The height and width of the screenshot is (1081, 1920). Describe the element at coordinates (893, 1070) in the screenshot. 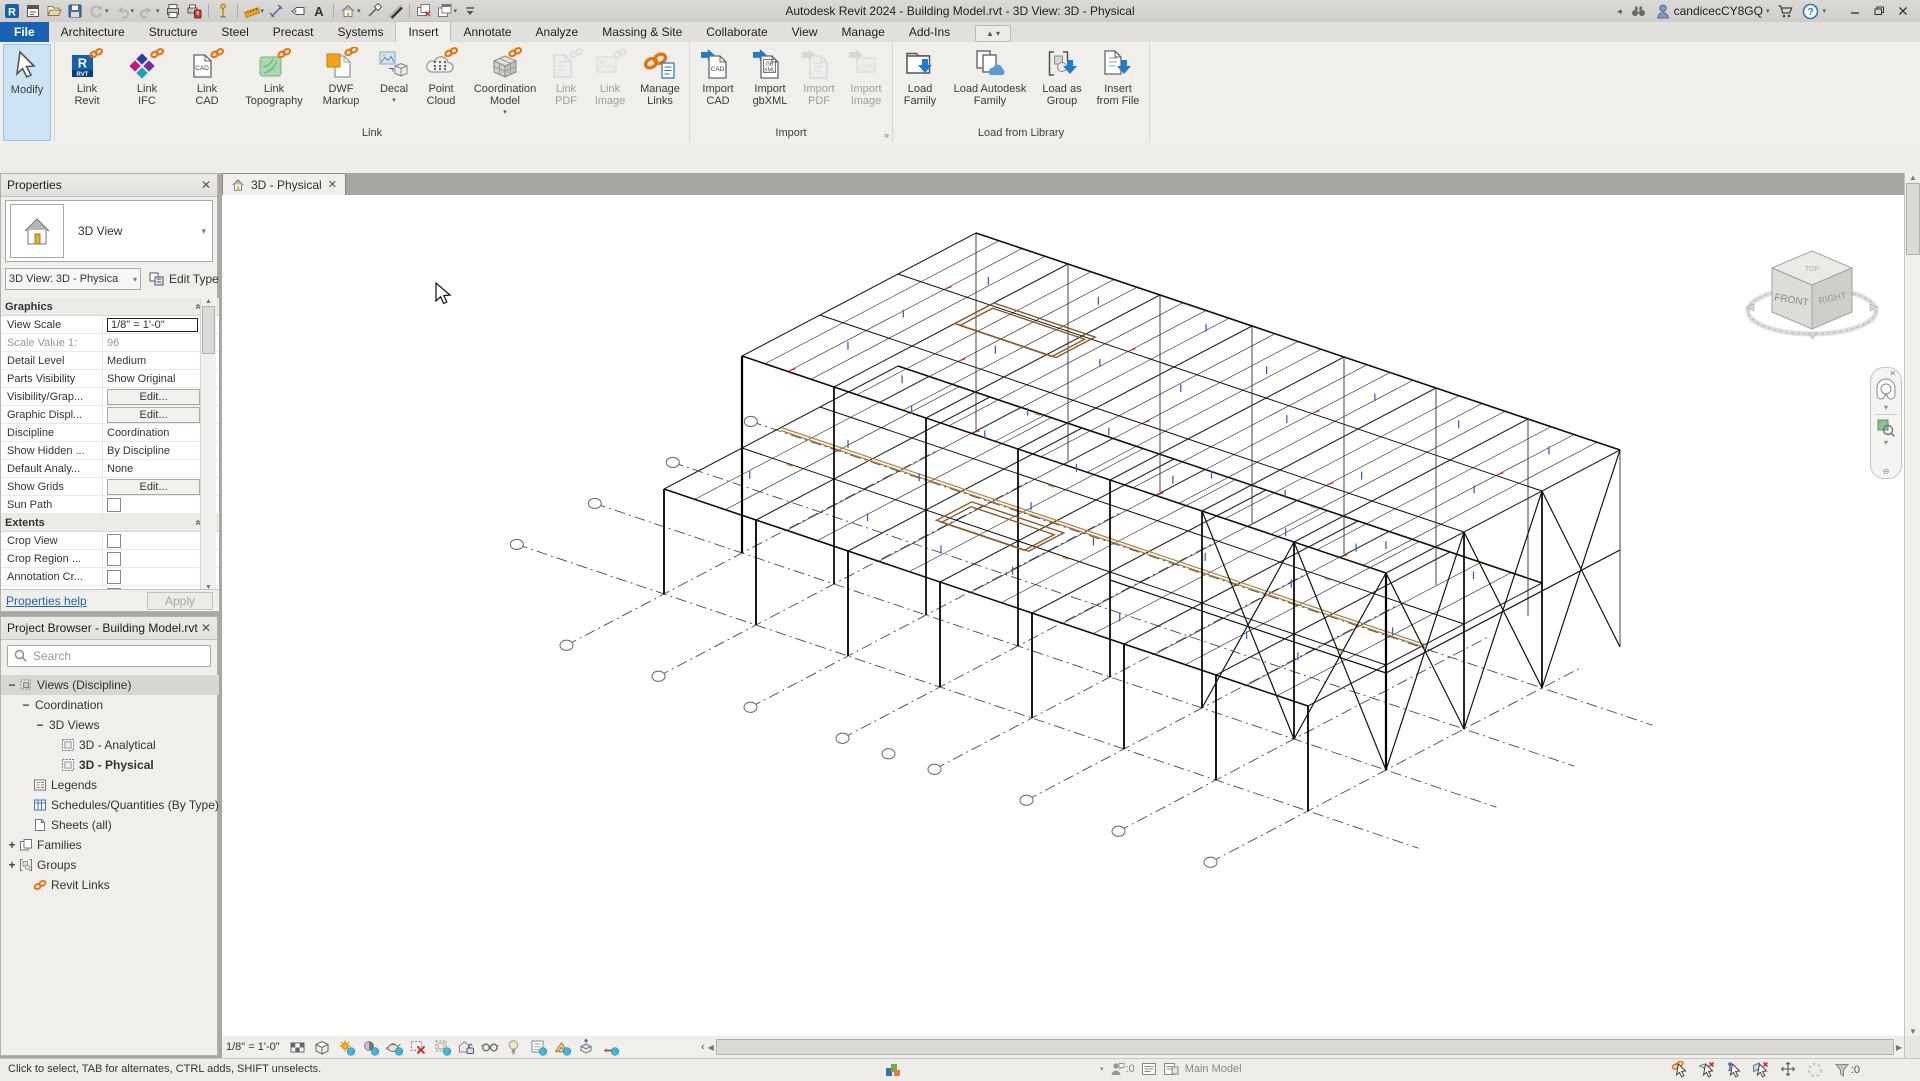

I see `worksets-status-icon` at that location.